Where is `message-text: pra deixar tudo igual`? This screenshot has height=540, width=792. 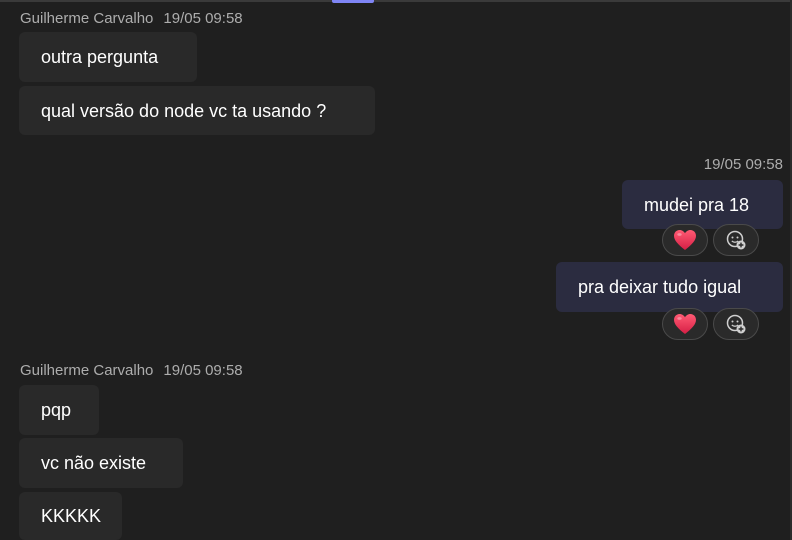
message-text: pra deixar tudo igual is located at coordinates (660, 287).